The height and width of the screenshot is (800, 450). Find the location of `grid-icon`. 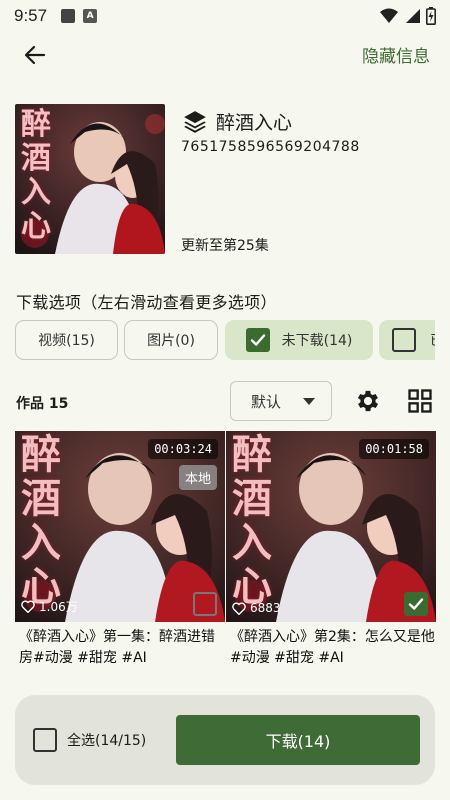

grid-icon is located at coordinates (420, 401).